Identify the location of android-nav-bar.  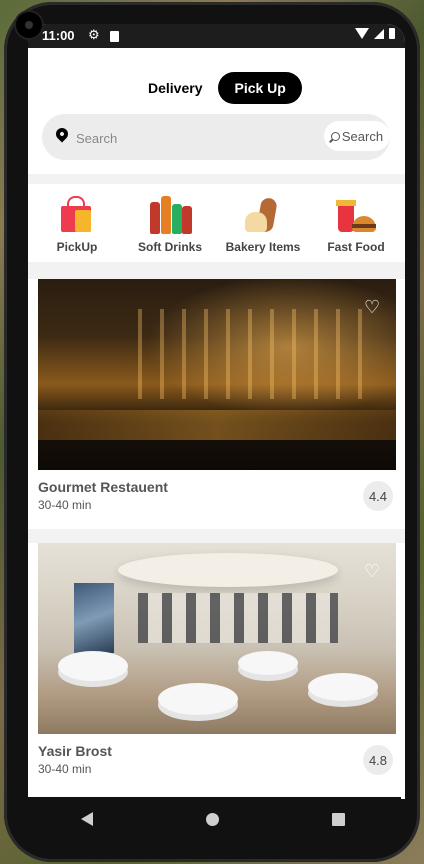
(212, 819).